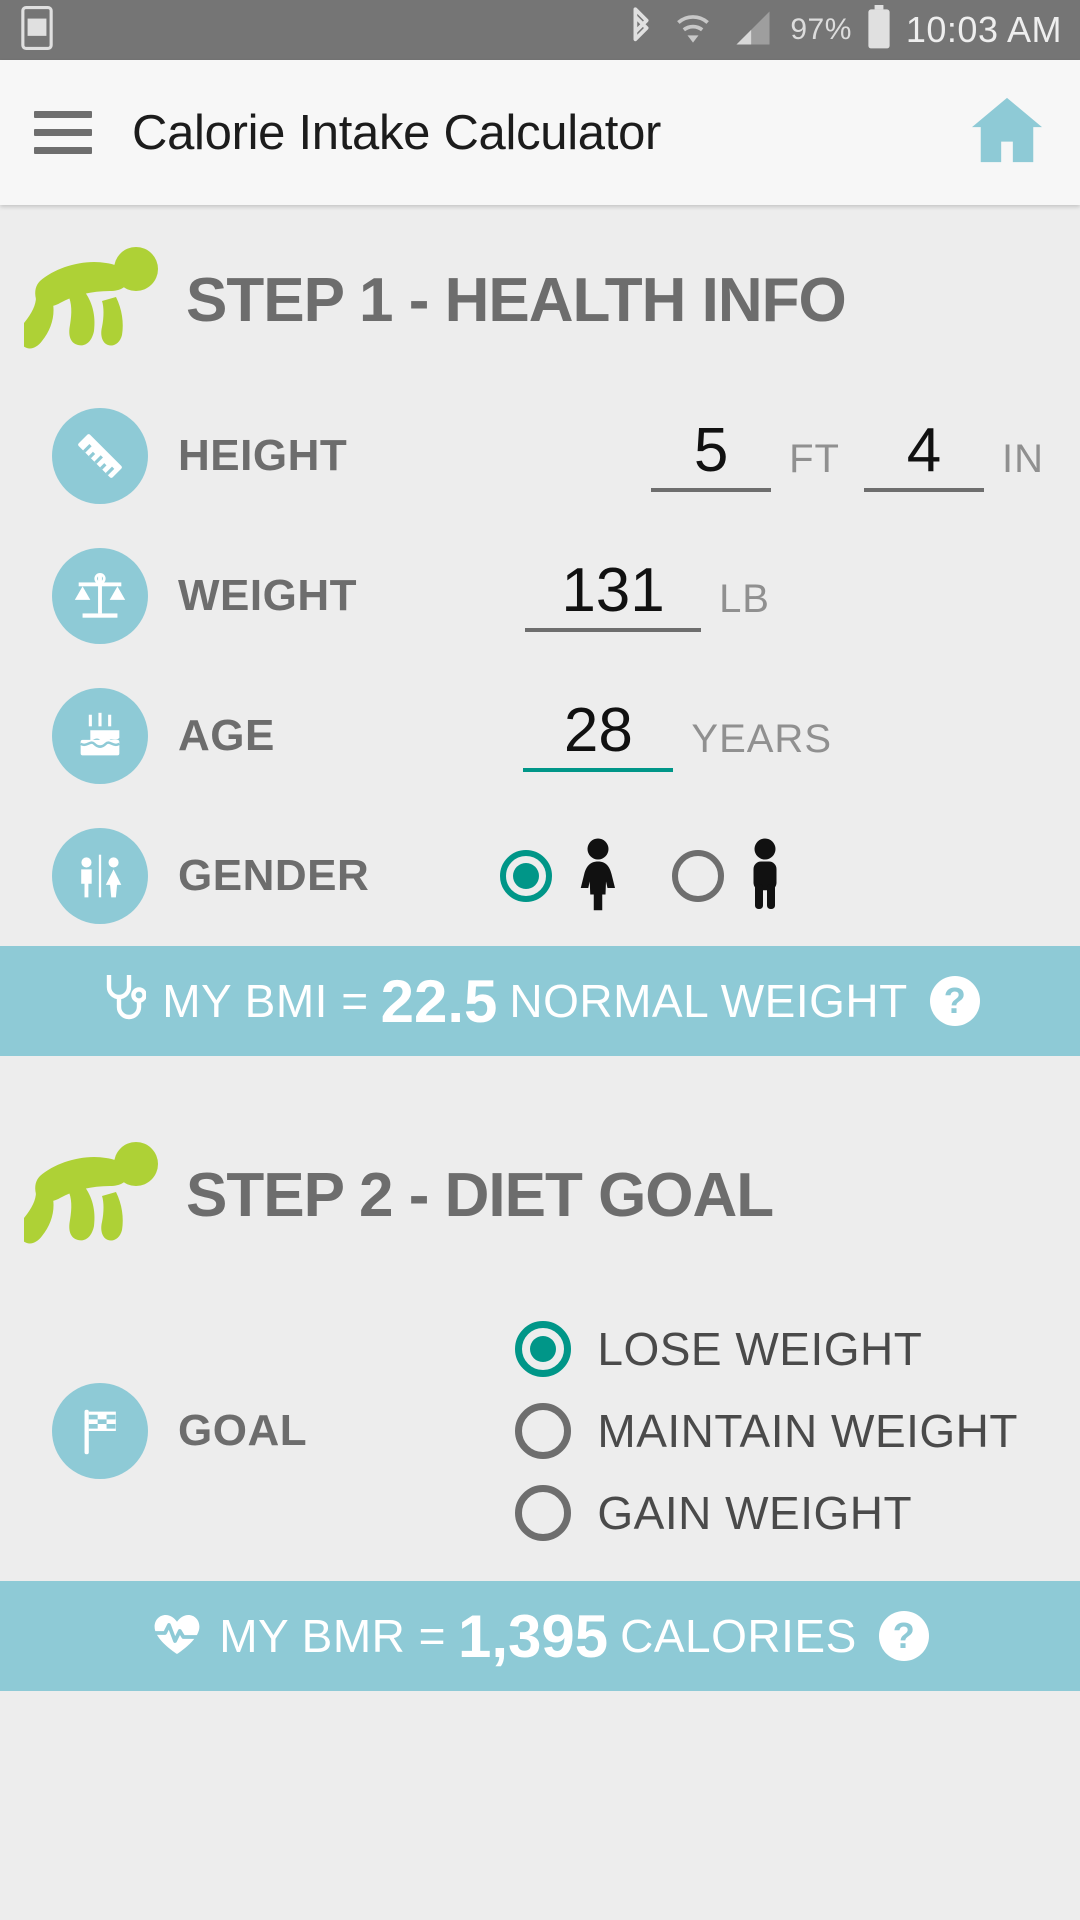 This screenshot has width=1080, height=1920. I want to click on bmr-value: 1,395, so click(533, 1636).